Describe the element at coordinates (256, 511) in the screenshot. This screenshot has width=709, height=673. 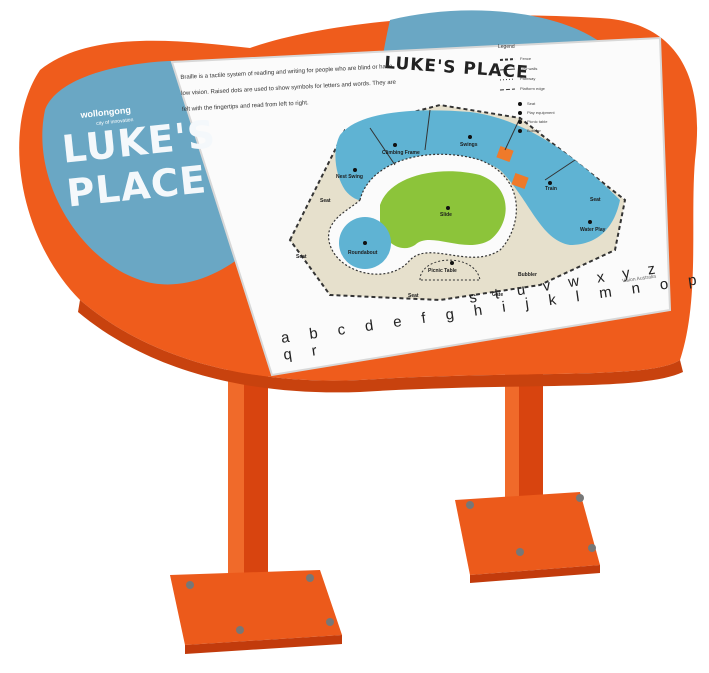
I see `left-post` at that location.